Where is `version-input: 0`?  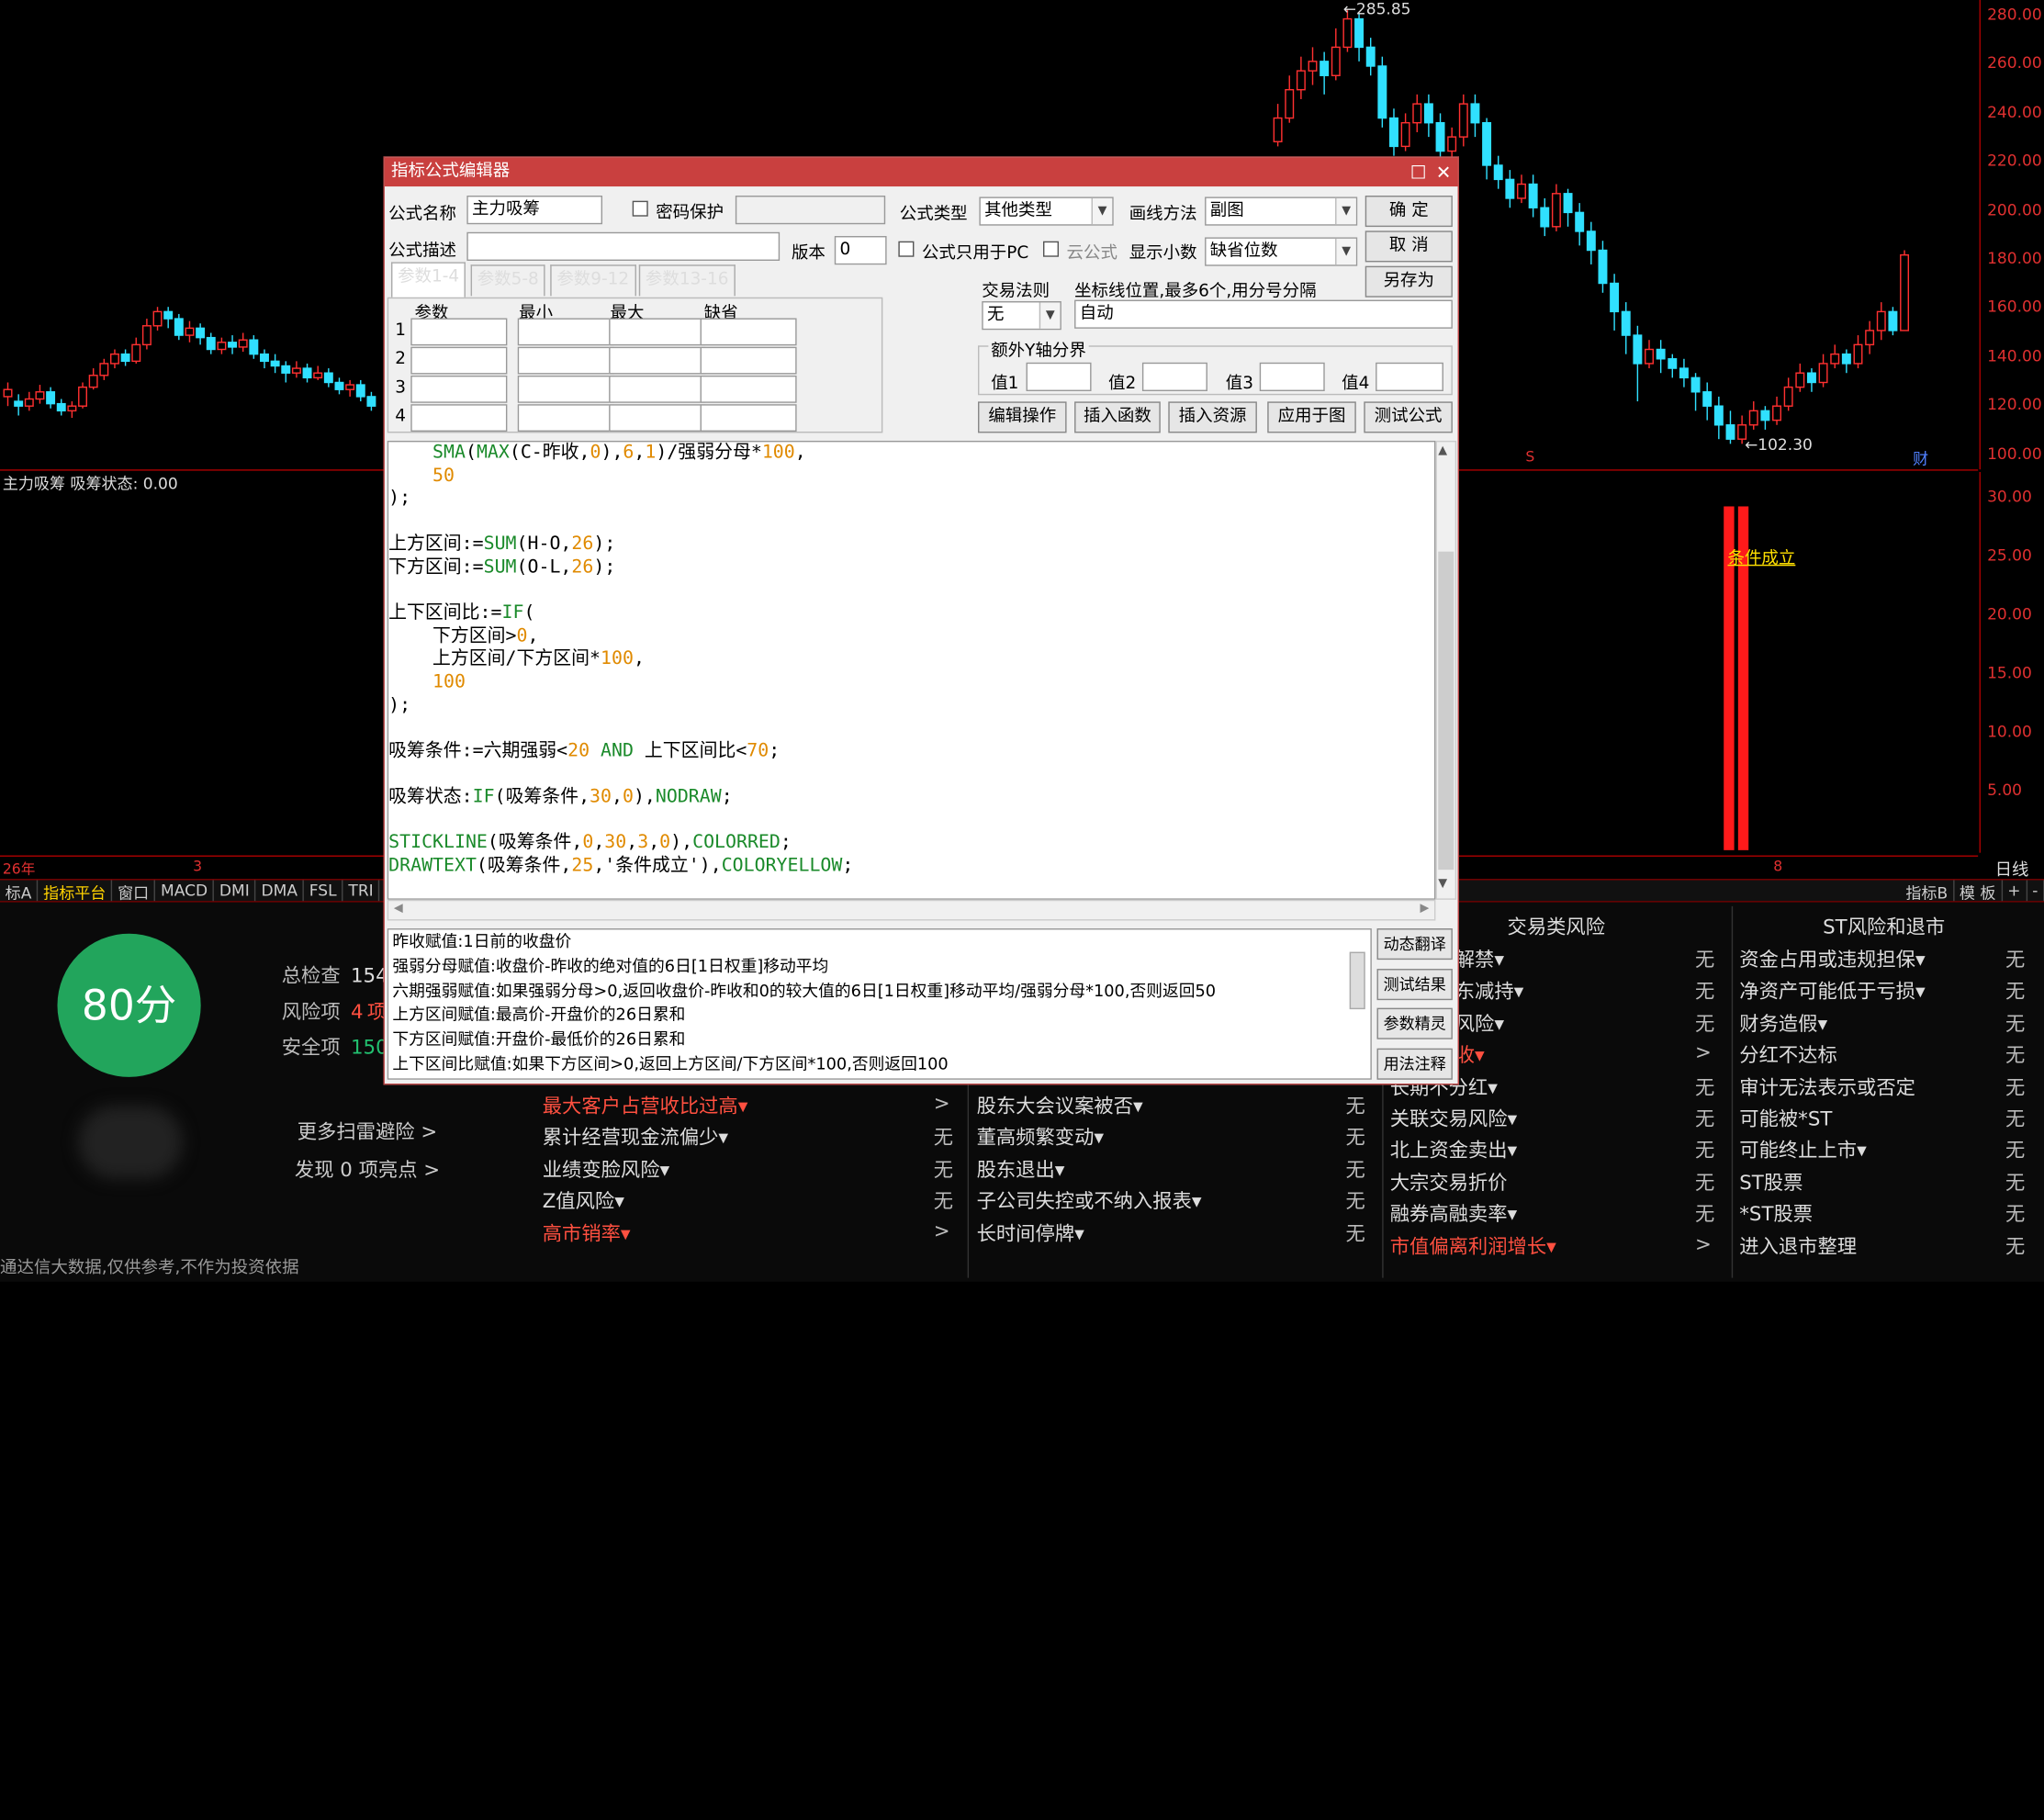
version-input: 0 is located at coordinates (860, 250).